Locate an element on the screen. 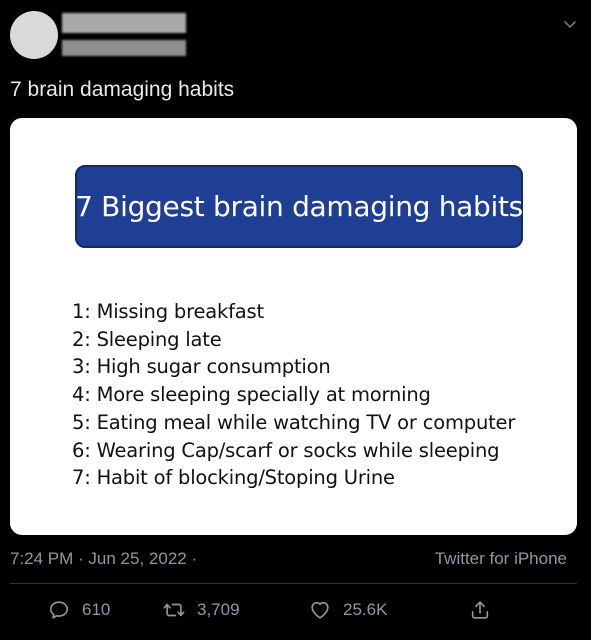  divider is located at coordinates (293, 583).